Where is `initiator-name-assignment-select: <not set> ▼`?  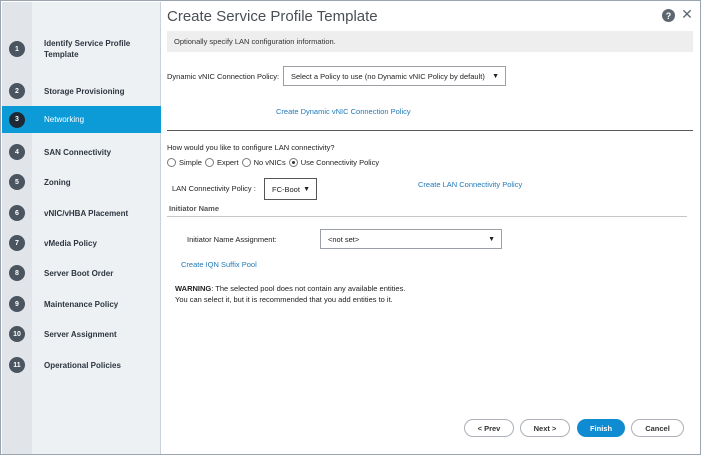 initiator-name-assignment-select: <not set> ▼ is located at coordinates (411, 239).